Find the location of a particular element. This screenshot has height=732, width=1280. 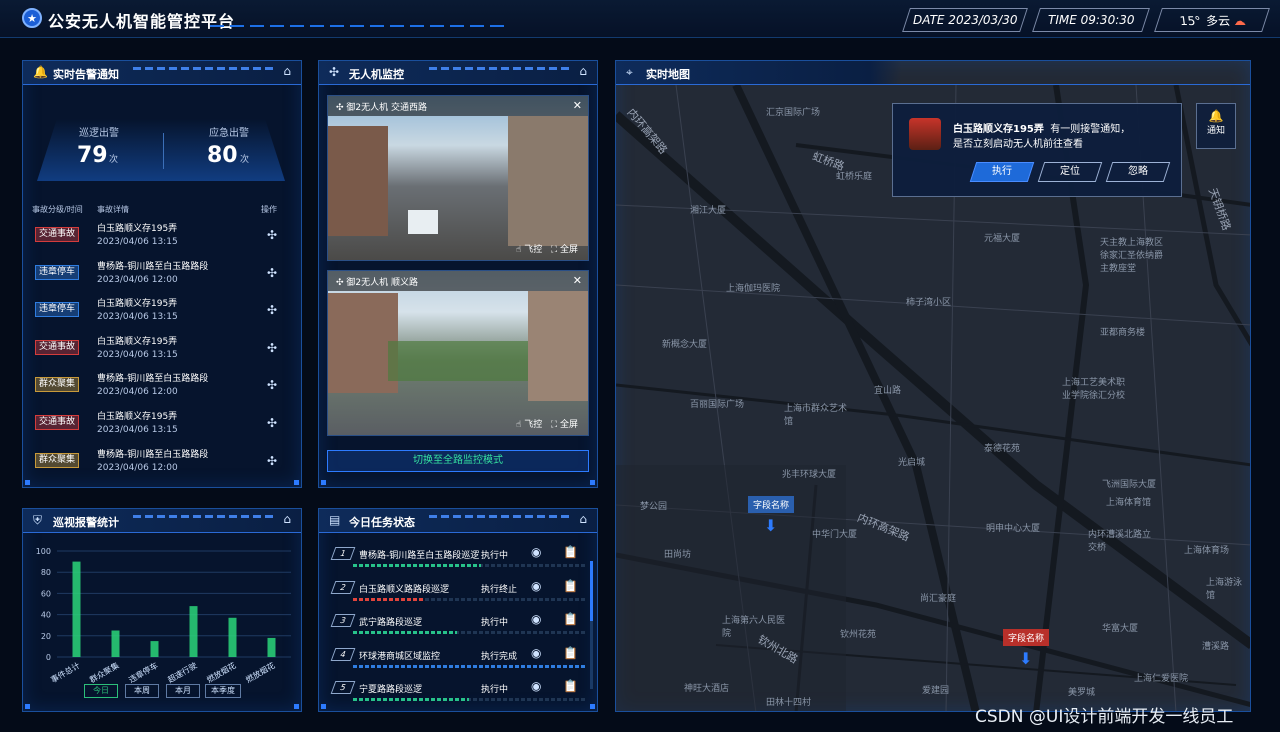

bar is located at coordinates (115, 643).